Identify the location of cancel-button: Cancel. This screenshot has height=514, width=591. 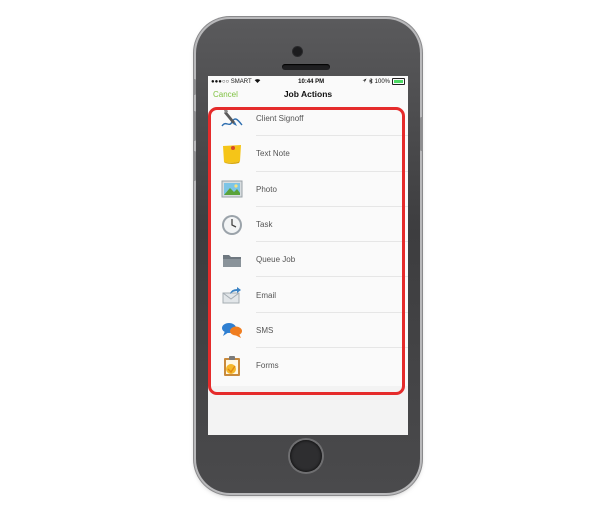
(225, 94).